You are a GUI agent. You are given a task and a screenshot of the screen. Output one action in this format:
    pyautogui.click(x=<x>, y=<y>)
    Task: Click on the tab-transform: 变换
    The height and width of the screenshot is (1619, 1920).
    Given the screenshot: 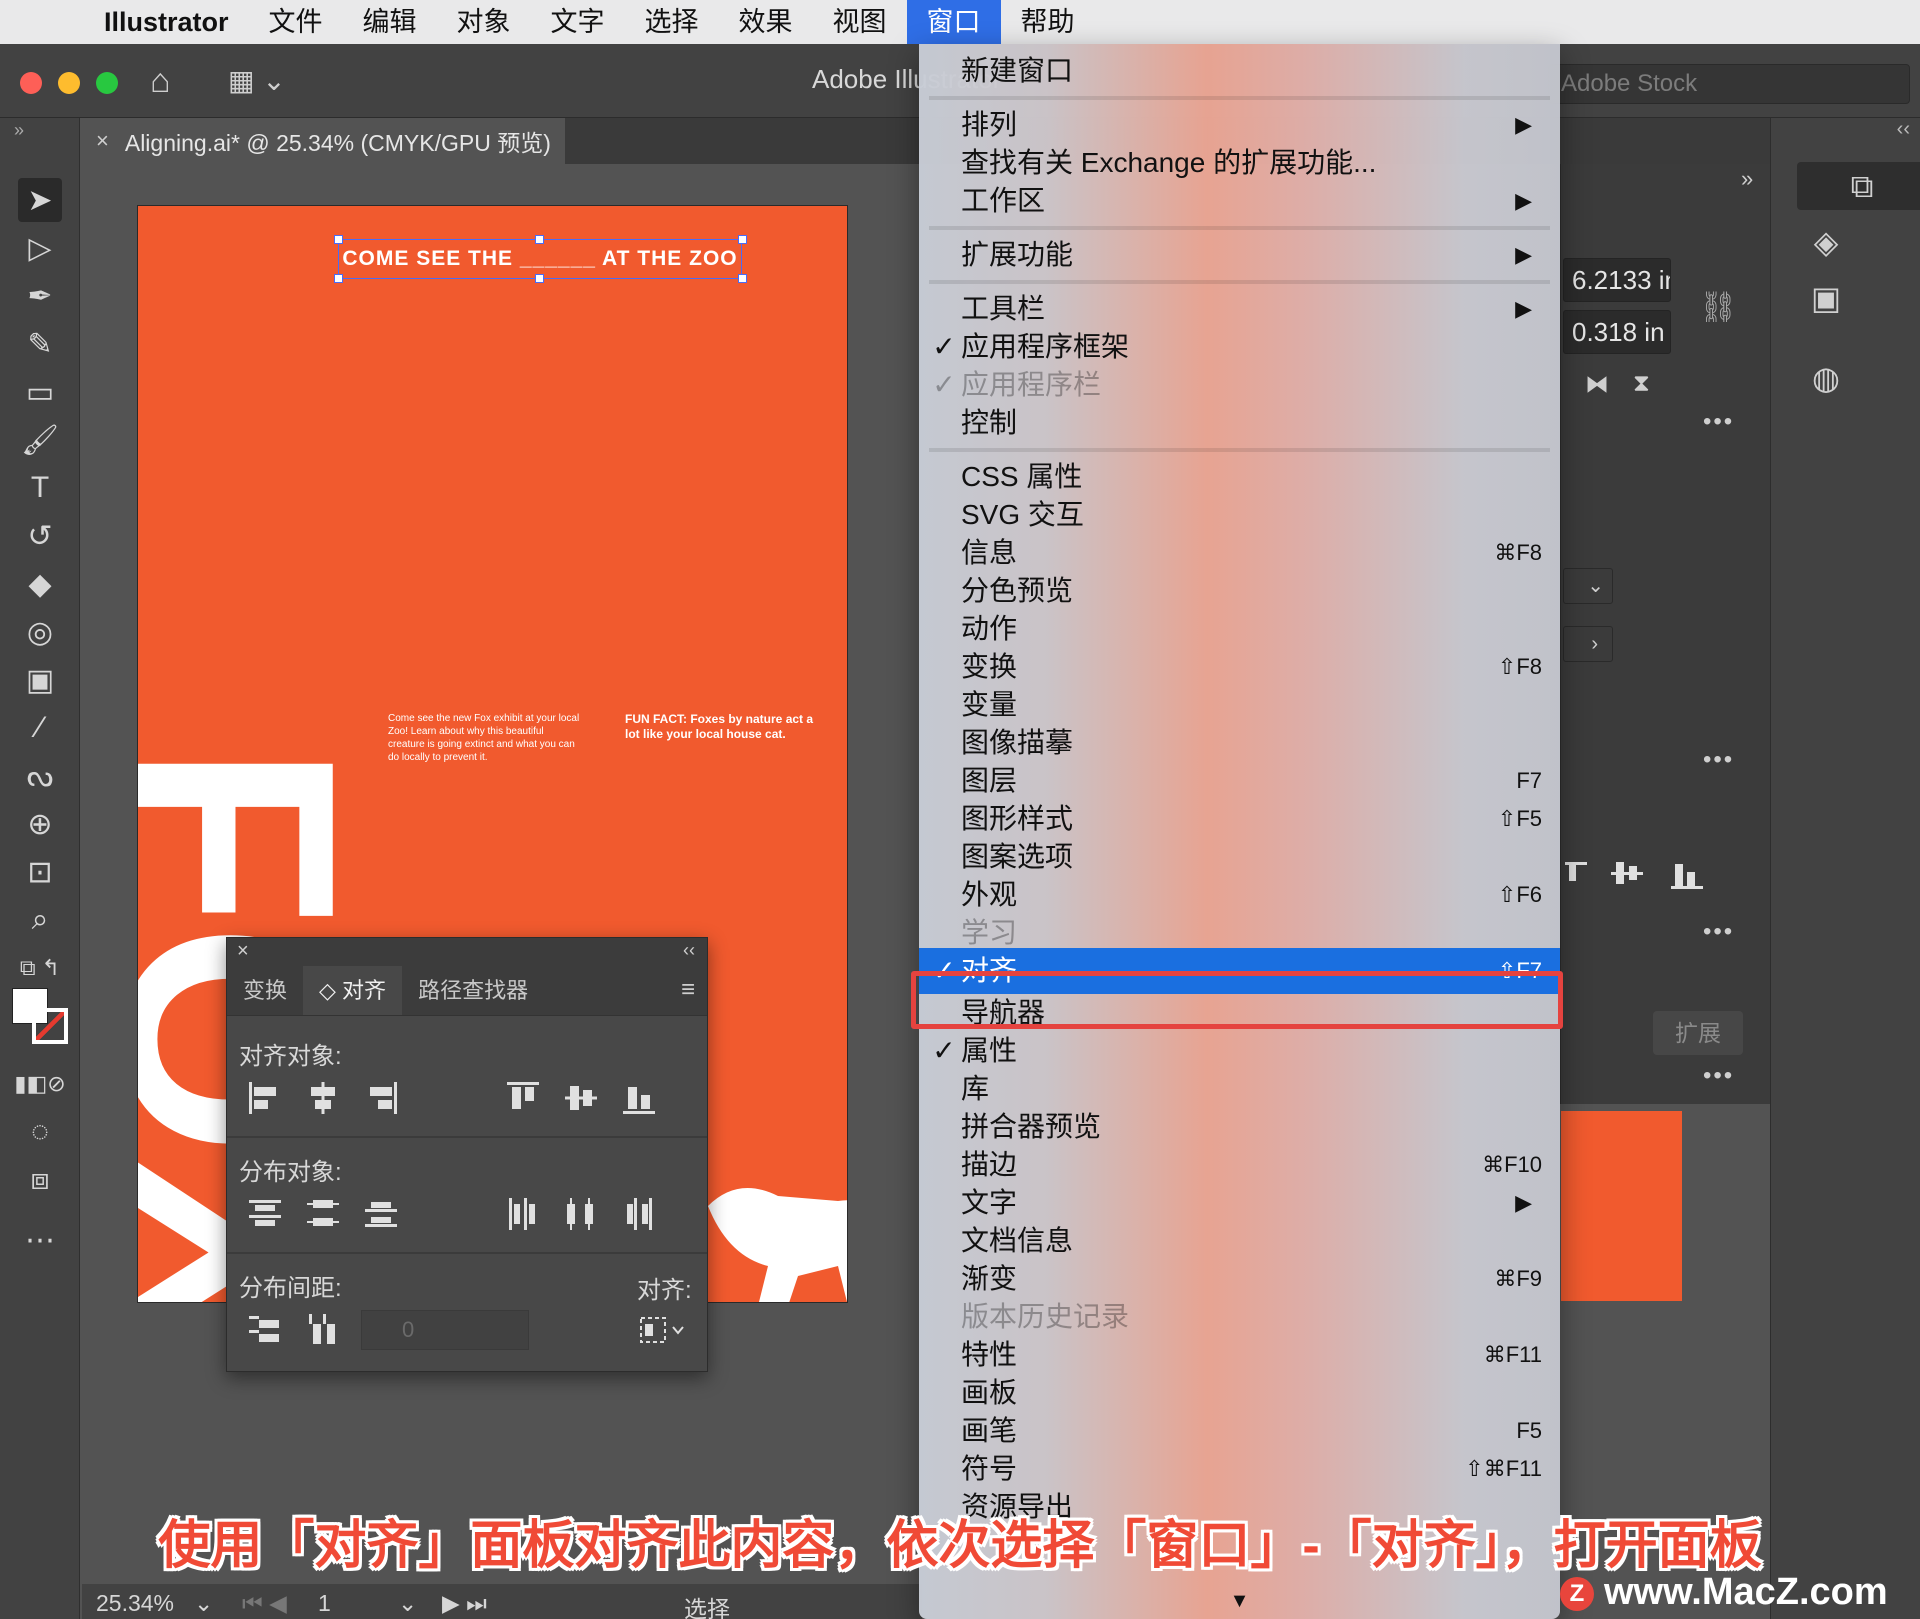 What is the action you would take?
    pyautogui.click(x=265, y=990)
    